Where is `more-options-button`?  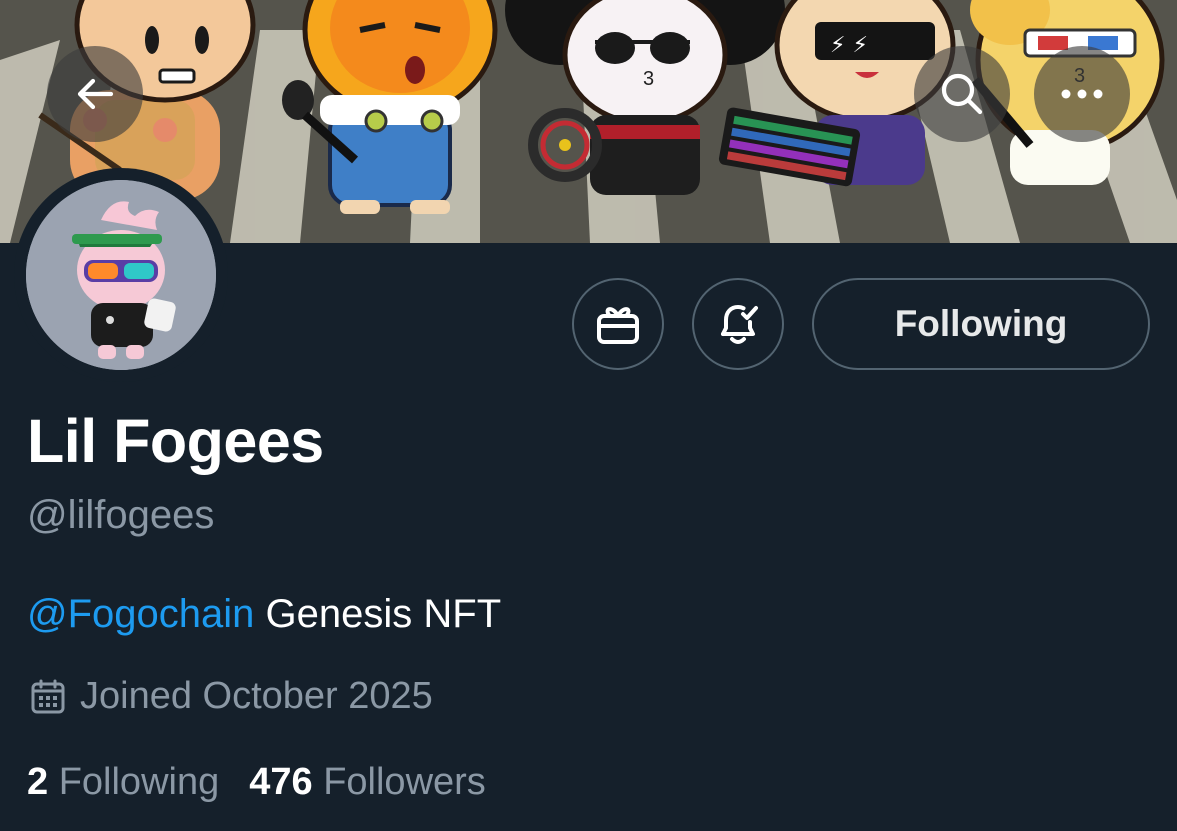 more-options-button is located at coordinates (1082, 94).